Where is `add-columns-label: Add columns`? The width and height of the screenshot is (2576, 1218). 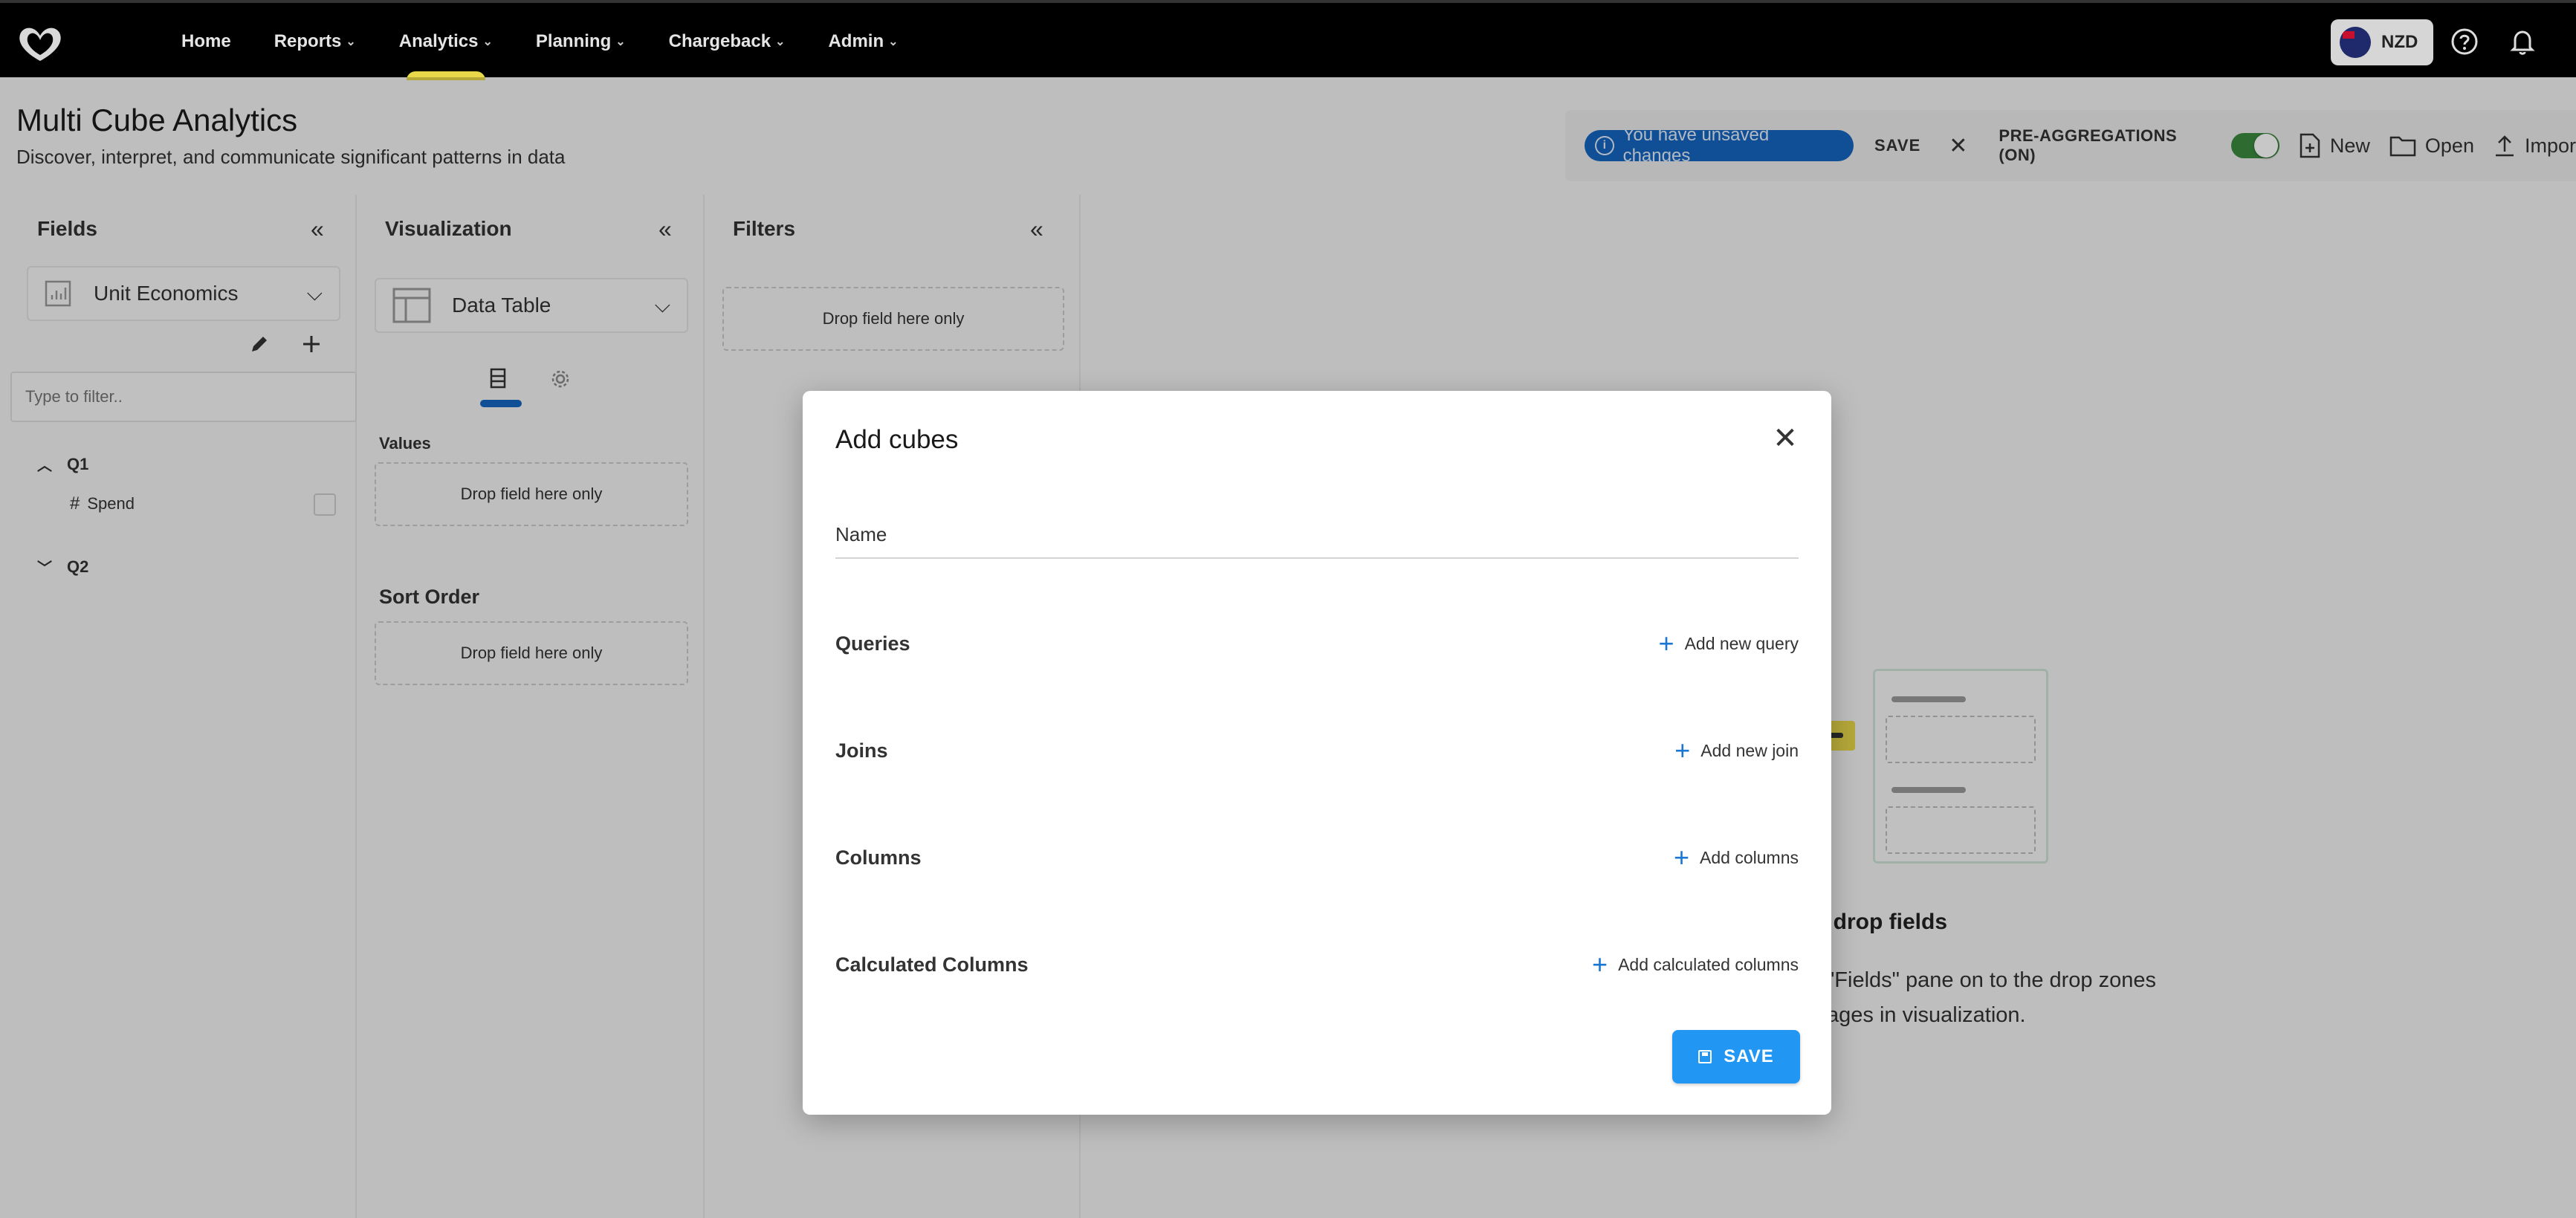 add-columns-label: Add columns is located at coordinates (1749, 857).